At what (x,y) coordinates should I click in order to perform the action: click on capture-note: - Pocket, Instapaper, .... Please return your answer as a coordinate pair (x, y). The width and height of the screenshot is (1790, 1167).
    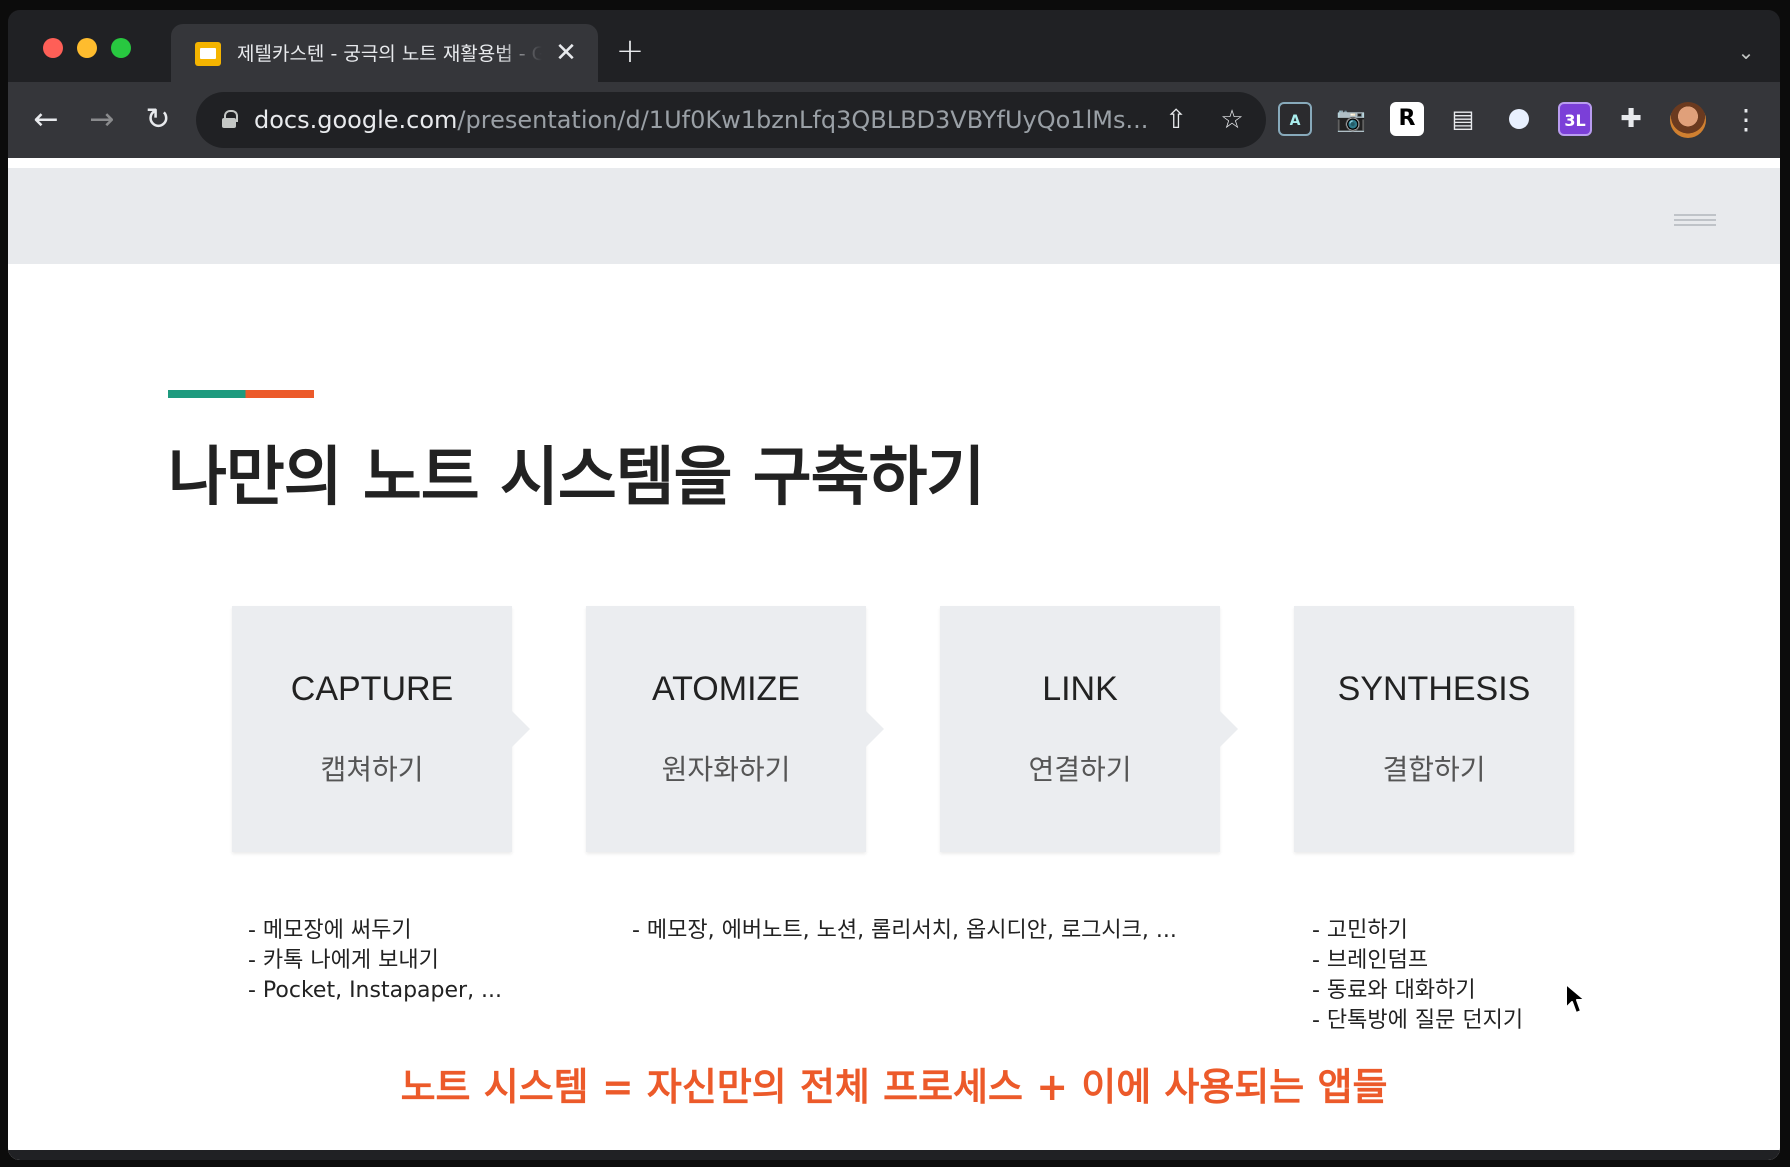
    Looking at the image, I should click on (375, 990).